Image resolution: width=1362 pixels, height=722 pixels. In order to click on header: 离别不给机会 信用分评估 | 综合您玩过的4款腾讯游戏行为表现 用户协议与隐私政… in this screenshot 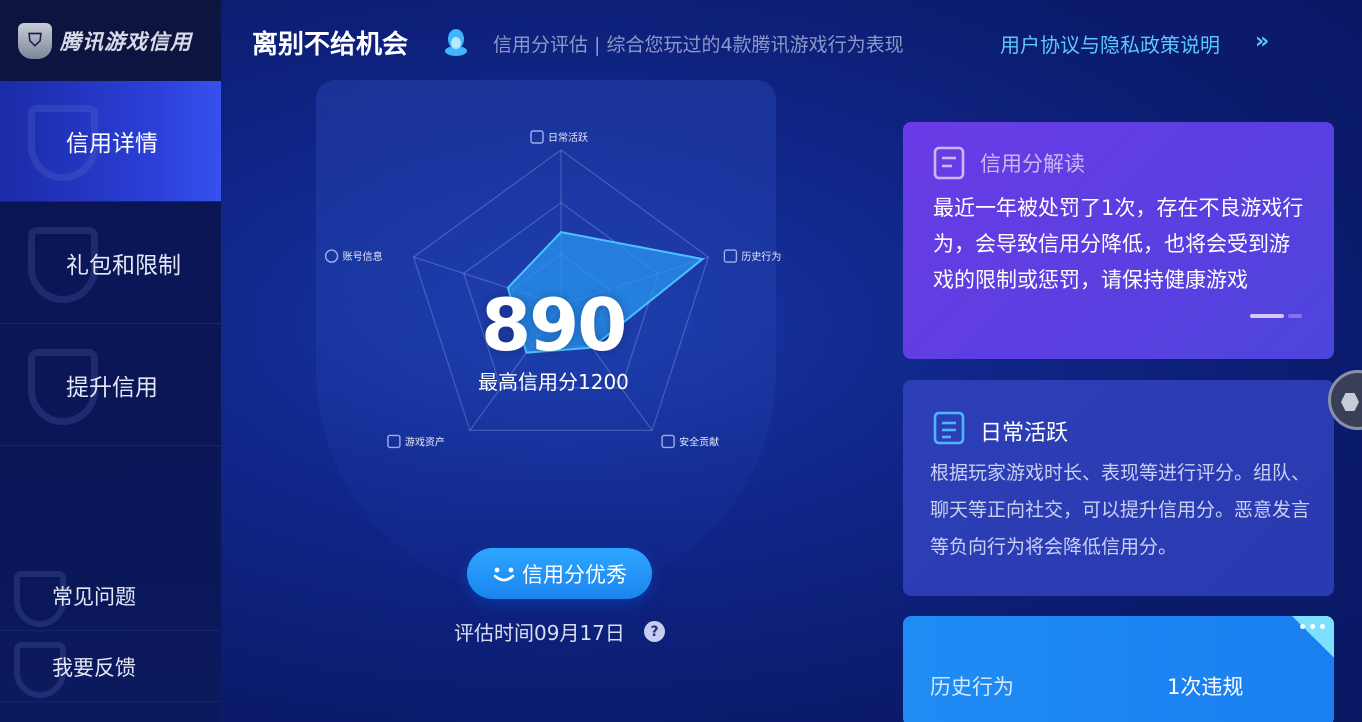, I will do `click(791, 41)`.